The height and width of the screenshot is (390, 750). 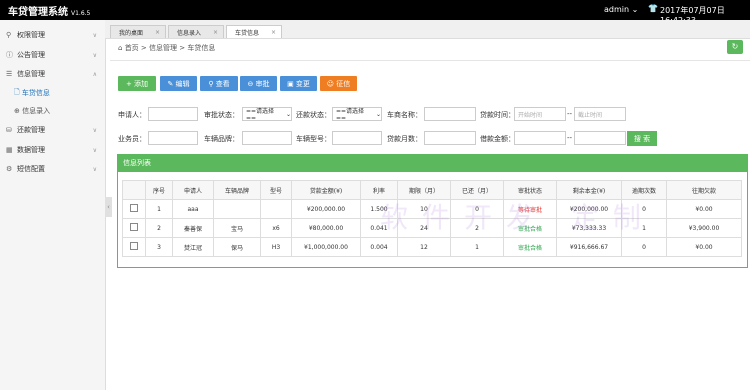 What do you see at coordinates (9, 55) in the screenshot?
I see `info-icon: ⓘ` at bounding box center [9, 55].